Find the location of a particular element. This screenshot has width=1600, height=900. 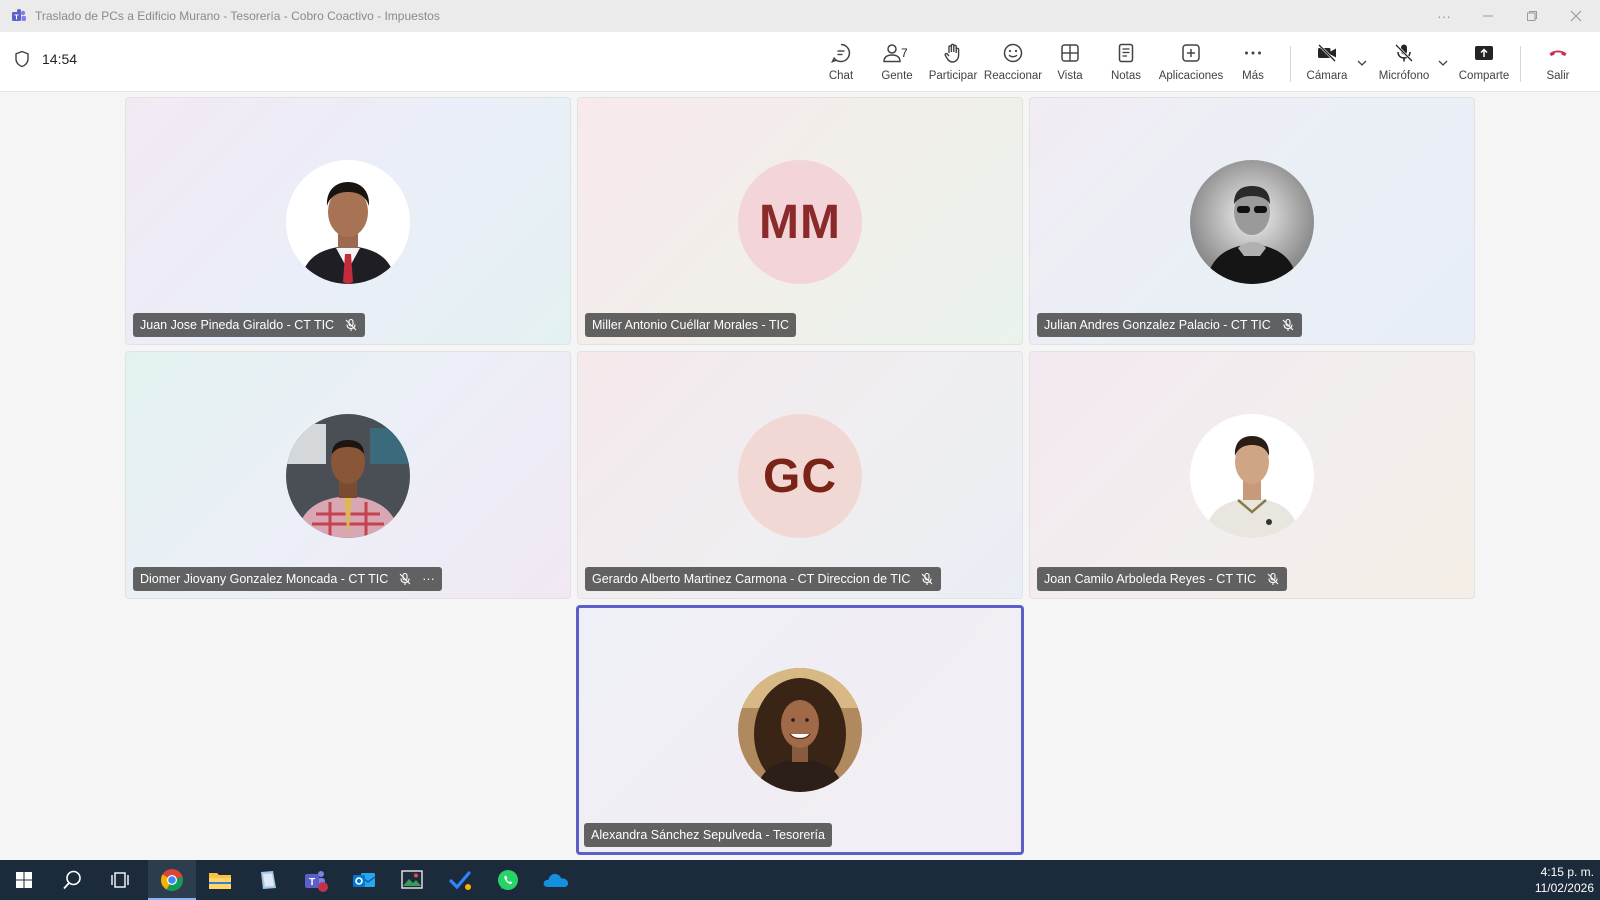

windows-start-button is located at coordinates (24, 880).